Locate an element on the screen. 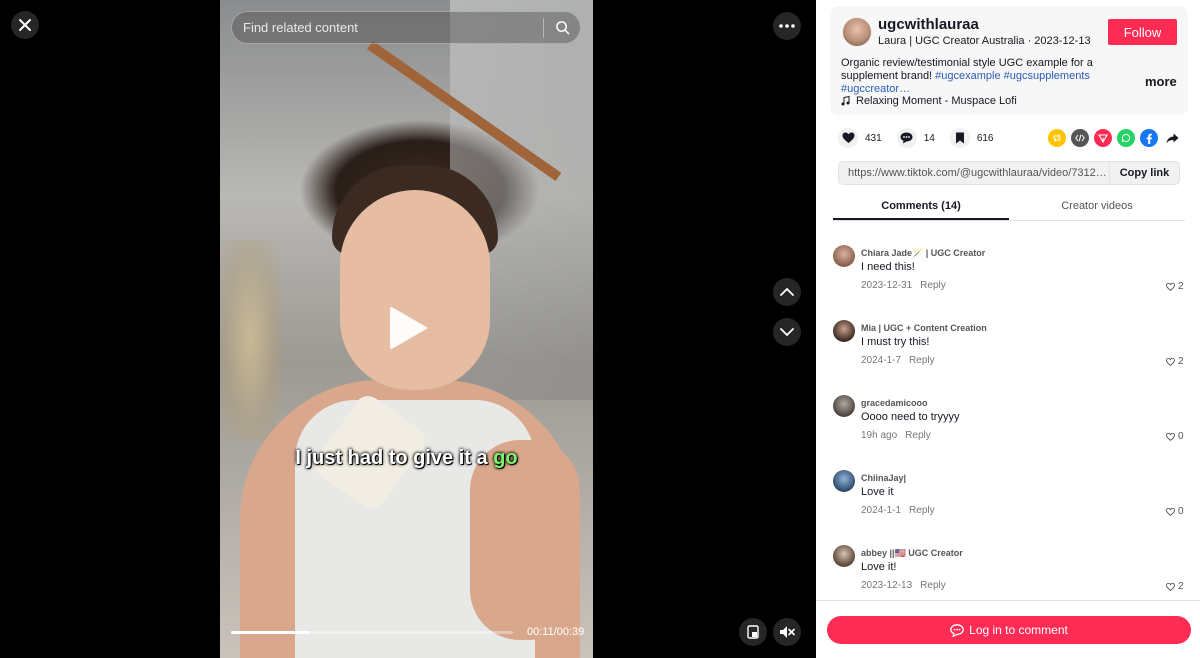  login-to-comment-button: Log in to comment is located at coordinates (1009, 630).